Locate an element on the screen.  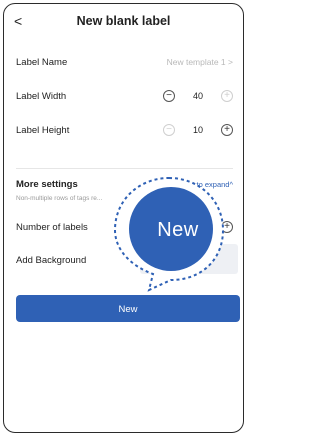
chevron-up-icon: ^ is located at coordinates (231, 184).